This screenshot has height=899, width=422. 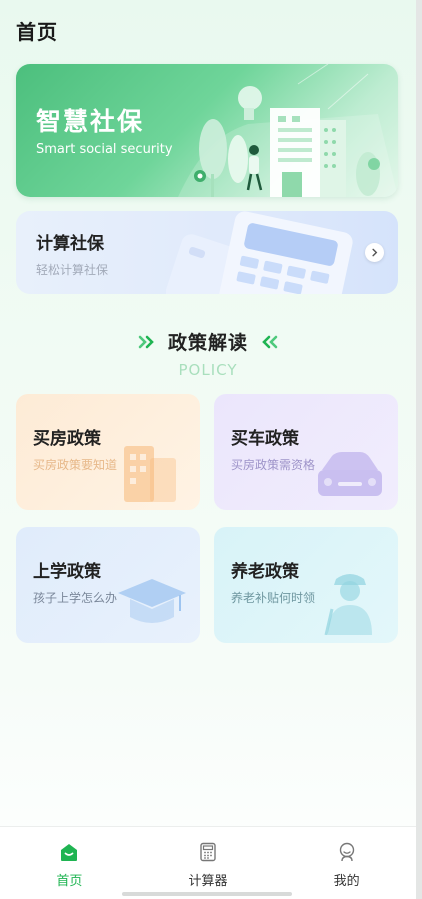 What do you see at coordinates (69, 863) in the screenshot?
I see `tab-home: 首页` at bounding box center [69, 863].